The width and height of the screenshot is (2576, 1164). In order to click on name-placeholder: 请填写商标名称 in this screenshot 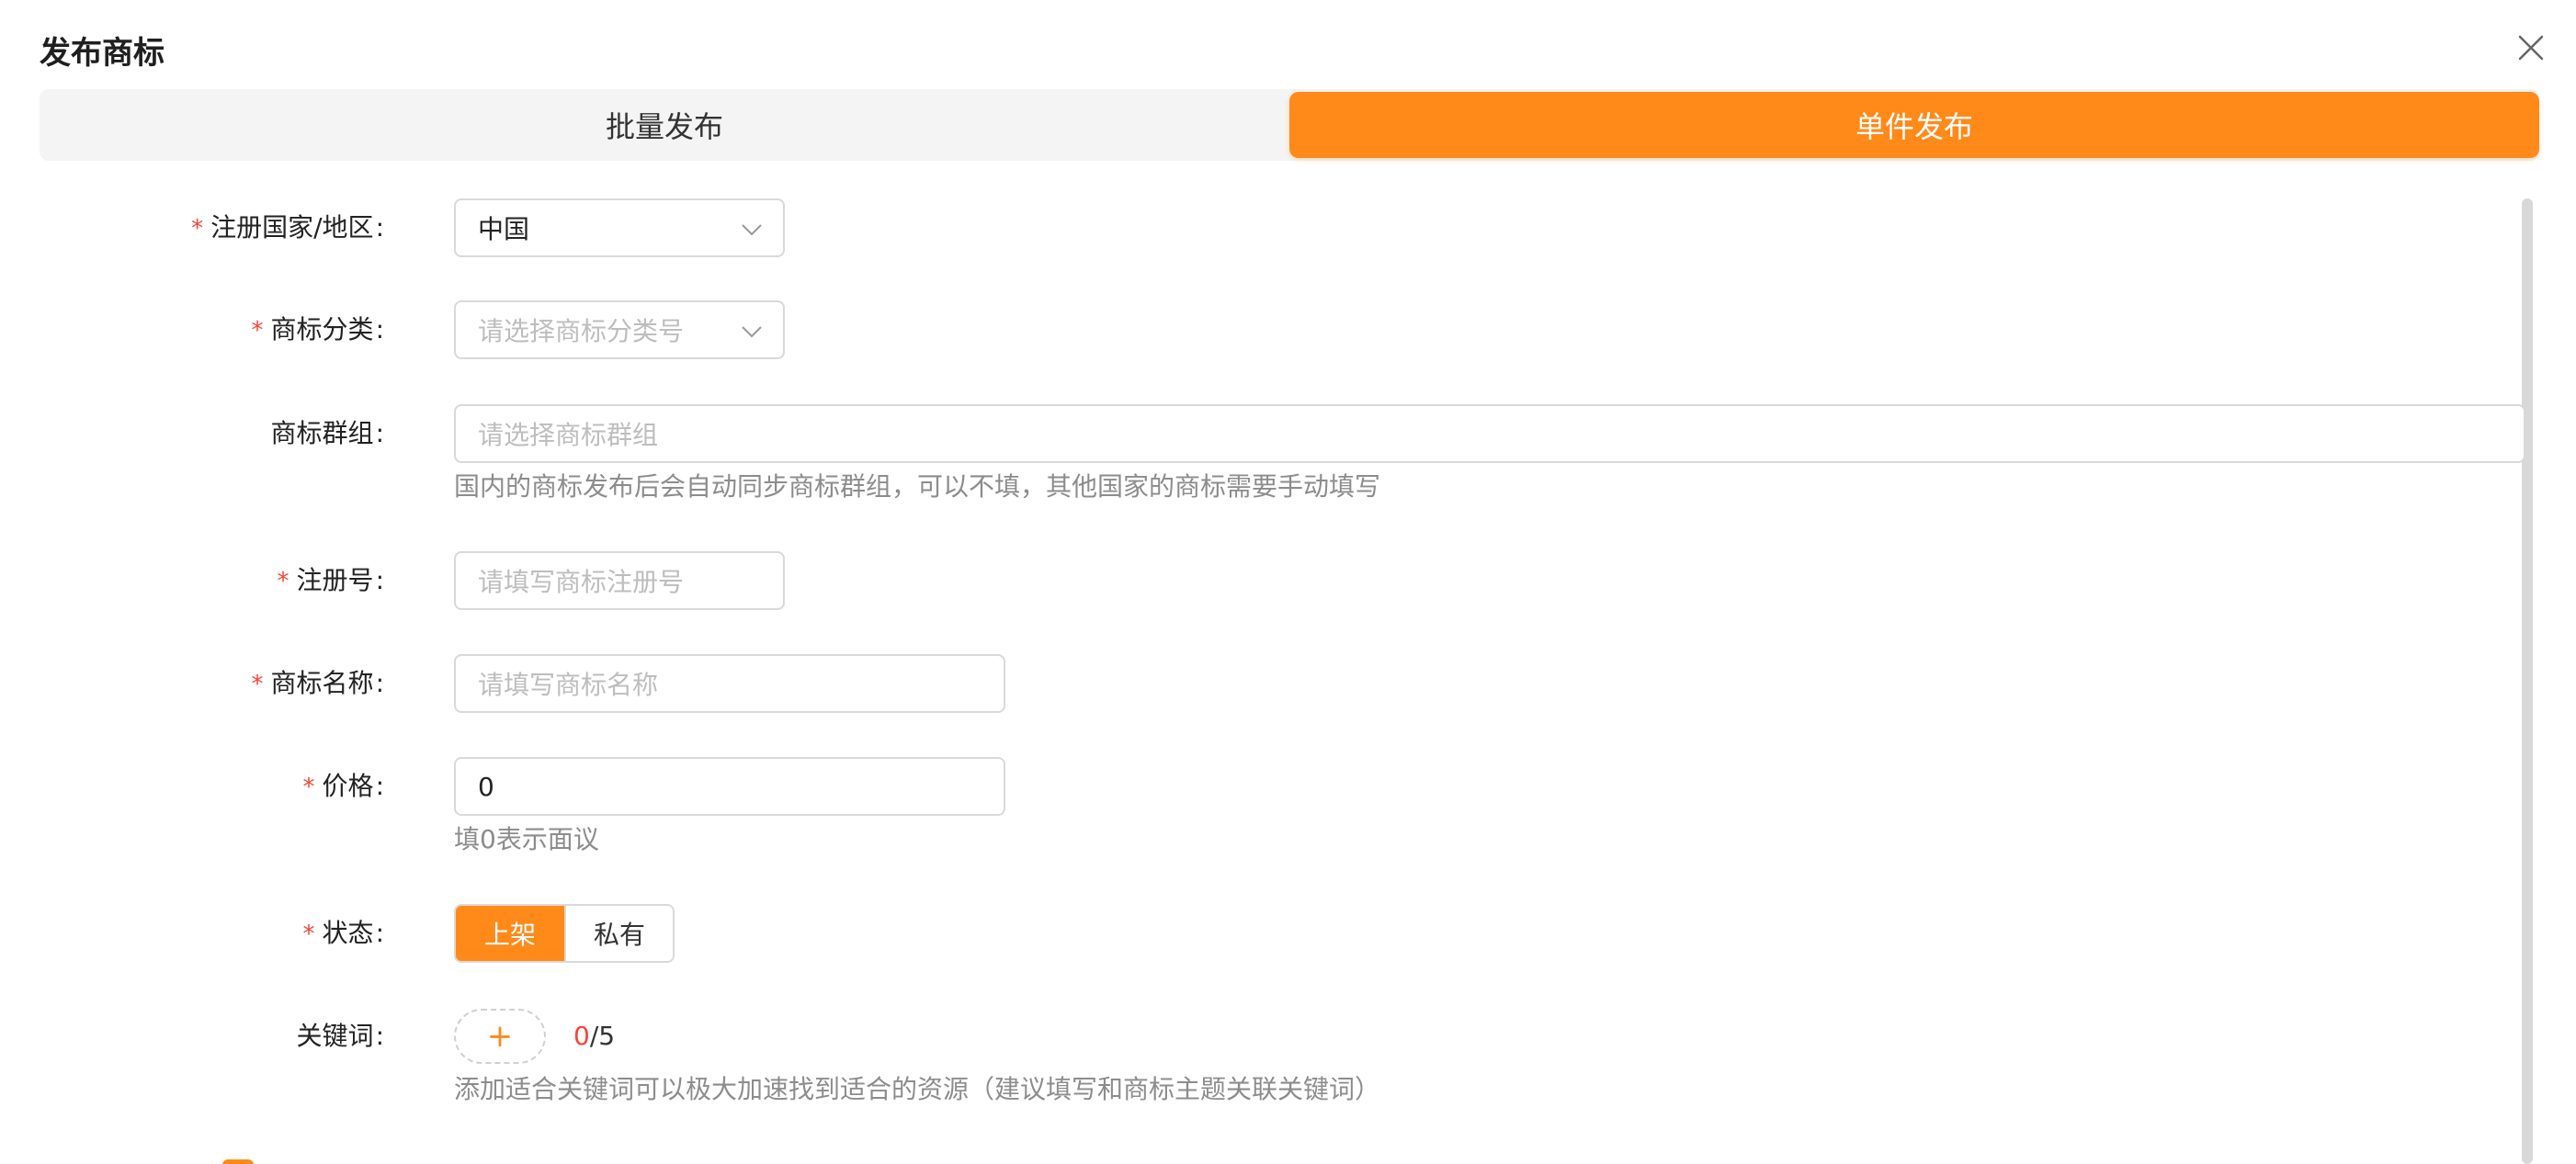, I will do `click(568, 685)`.